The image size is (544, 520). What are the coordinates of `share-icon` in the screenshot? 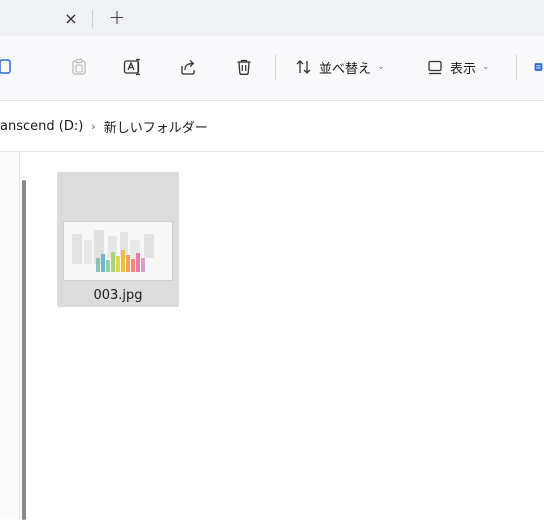 It's located at (188, 67).